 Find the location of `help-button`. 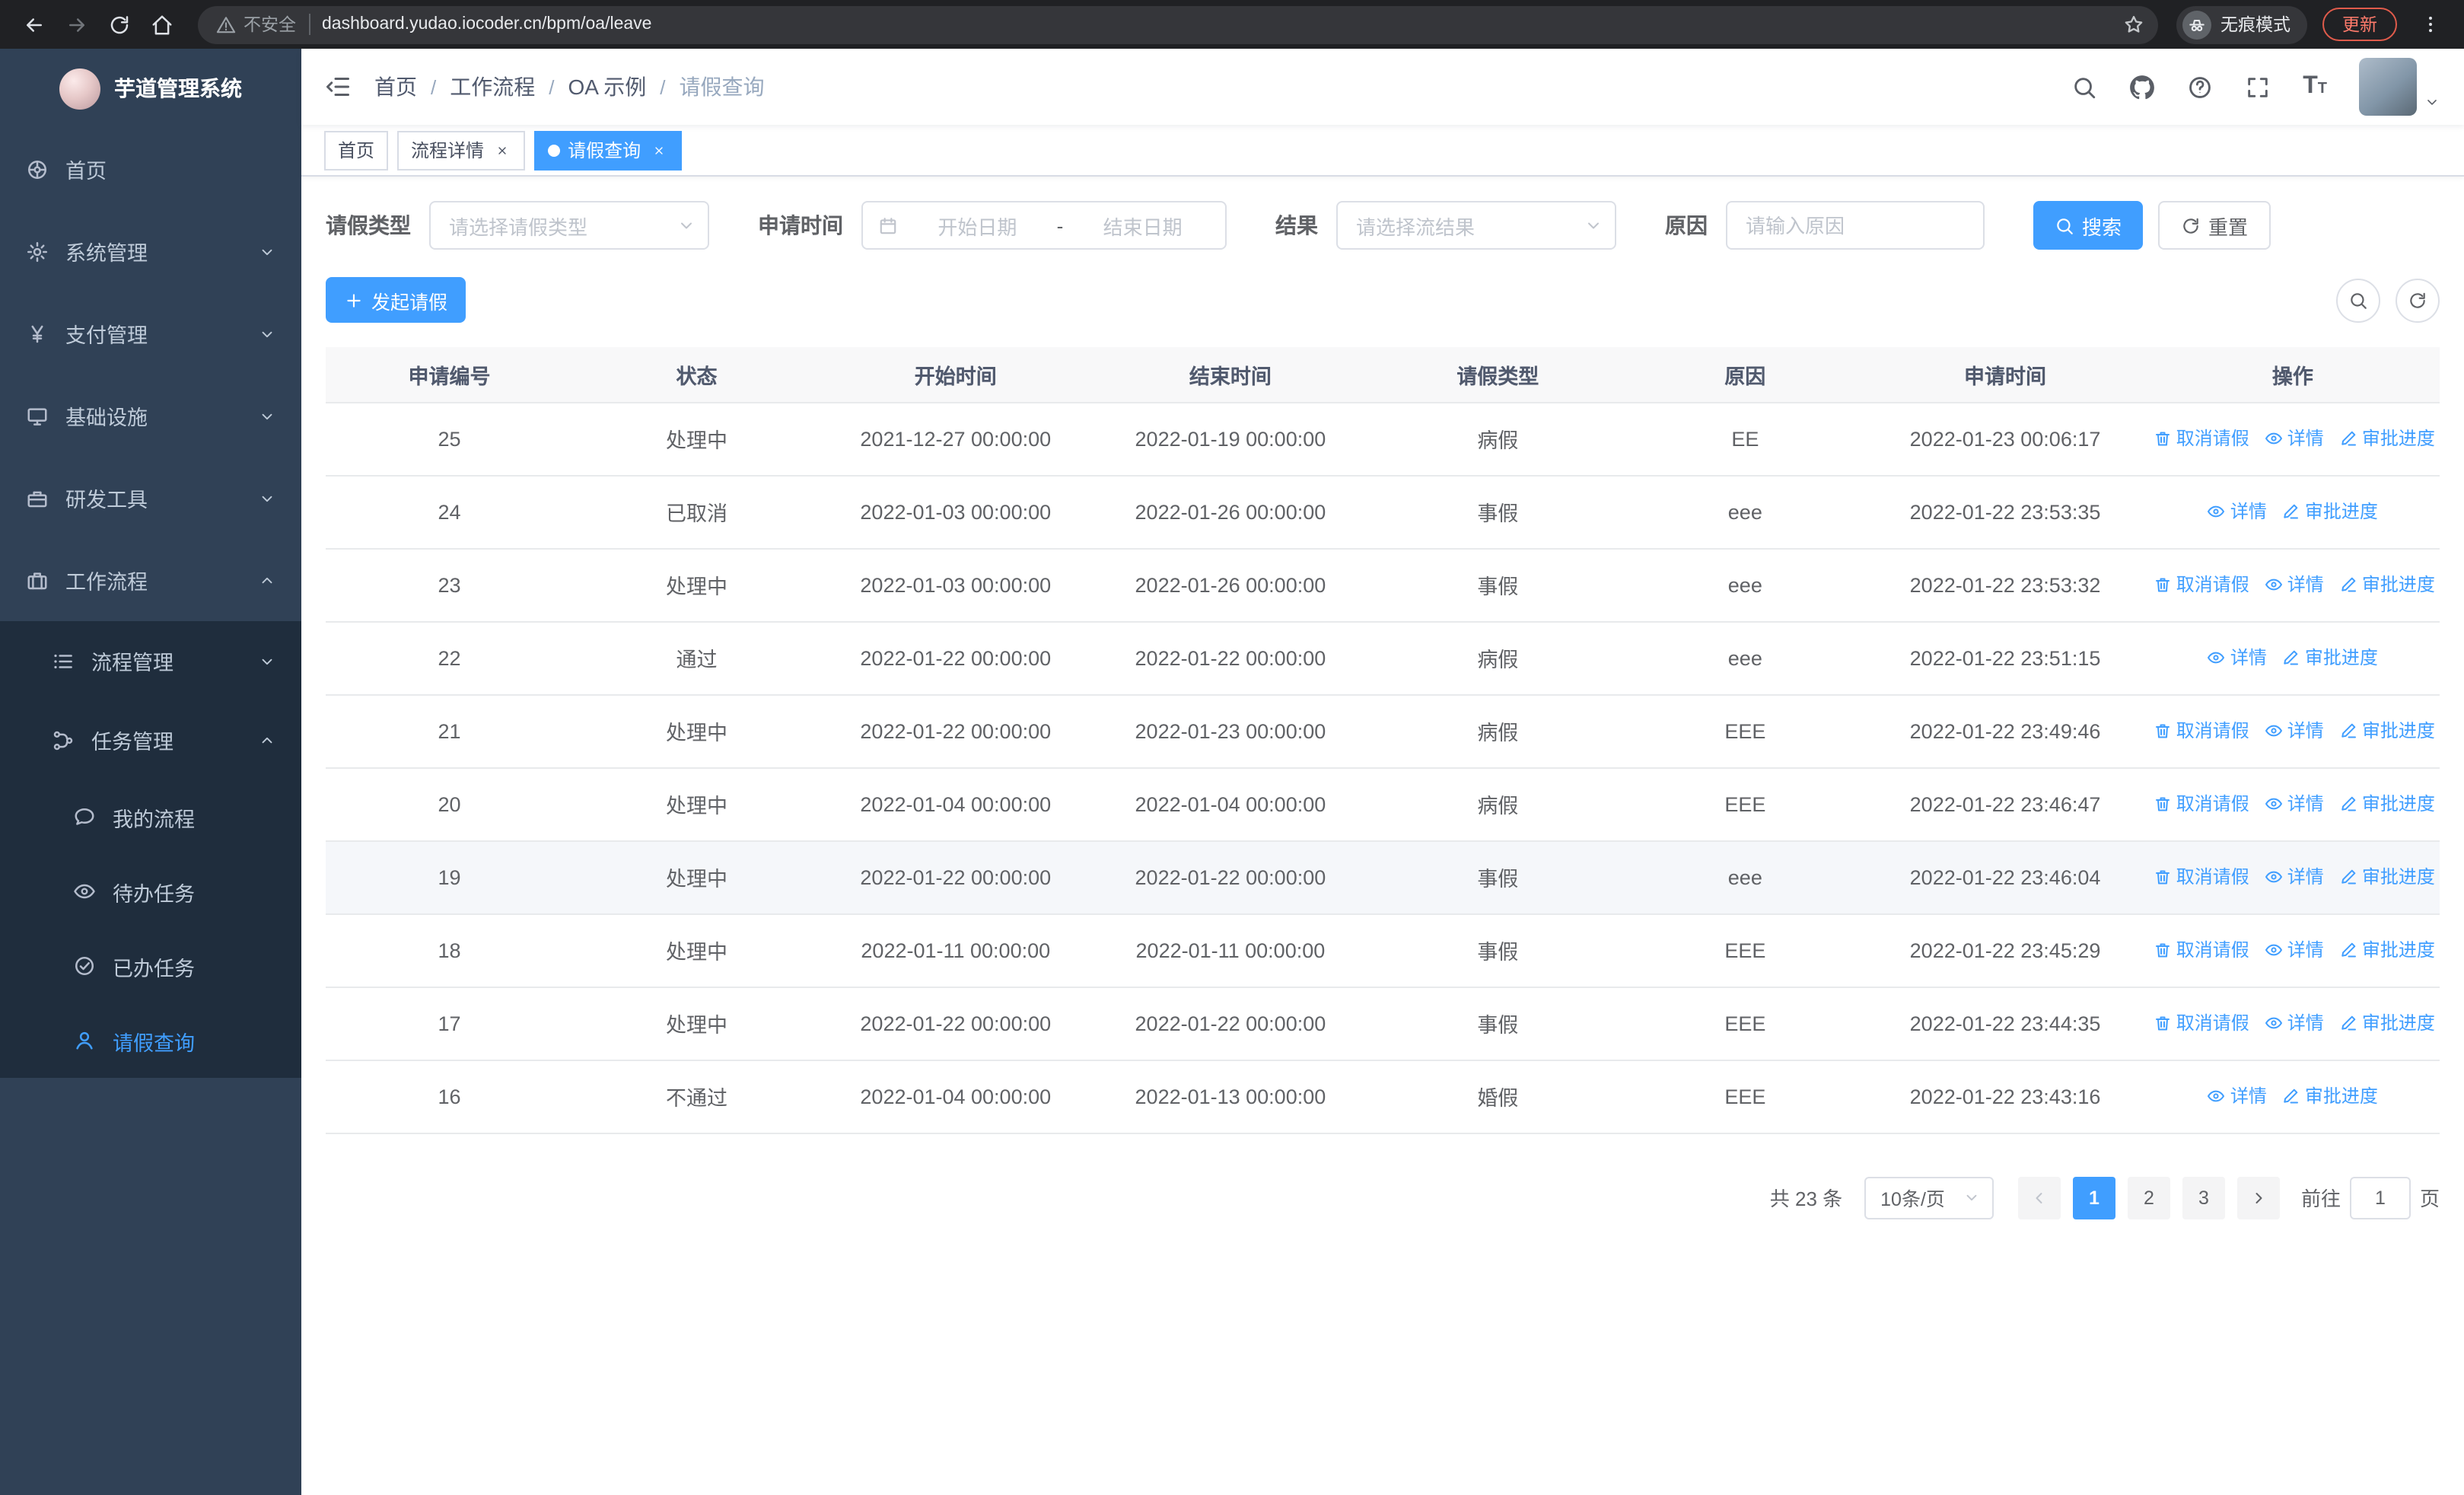

help-button is located at coordinates (2200, 87).